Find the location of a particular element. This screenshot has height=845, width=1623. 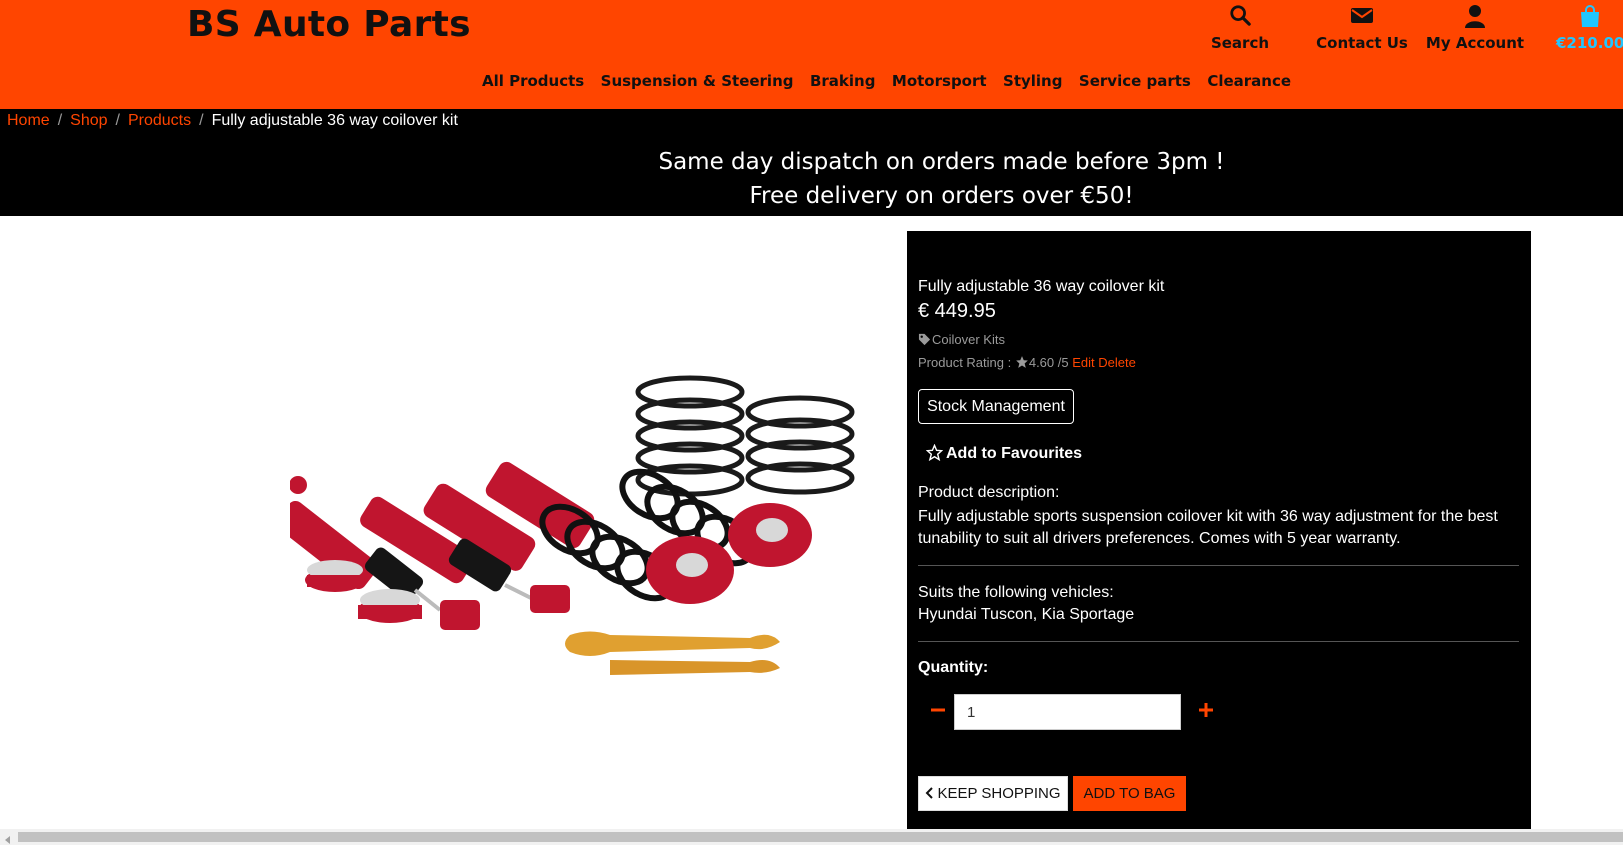

nav-service-parts: Service parts is located at coordinates (1135, 81).